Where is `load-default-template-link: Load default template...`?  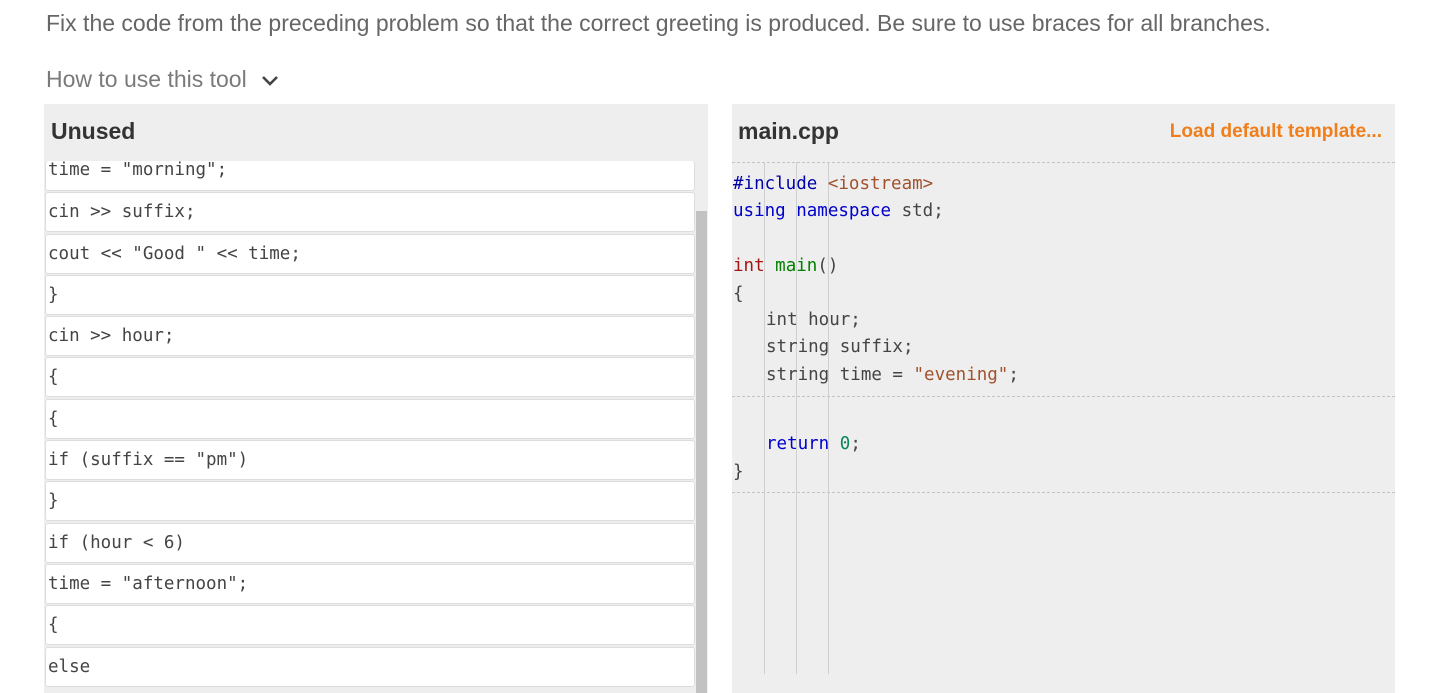
load-default-template-link: Load default template... is located at coordinates (1276, 132).